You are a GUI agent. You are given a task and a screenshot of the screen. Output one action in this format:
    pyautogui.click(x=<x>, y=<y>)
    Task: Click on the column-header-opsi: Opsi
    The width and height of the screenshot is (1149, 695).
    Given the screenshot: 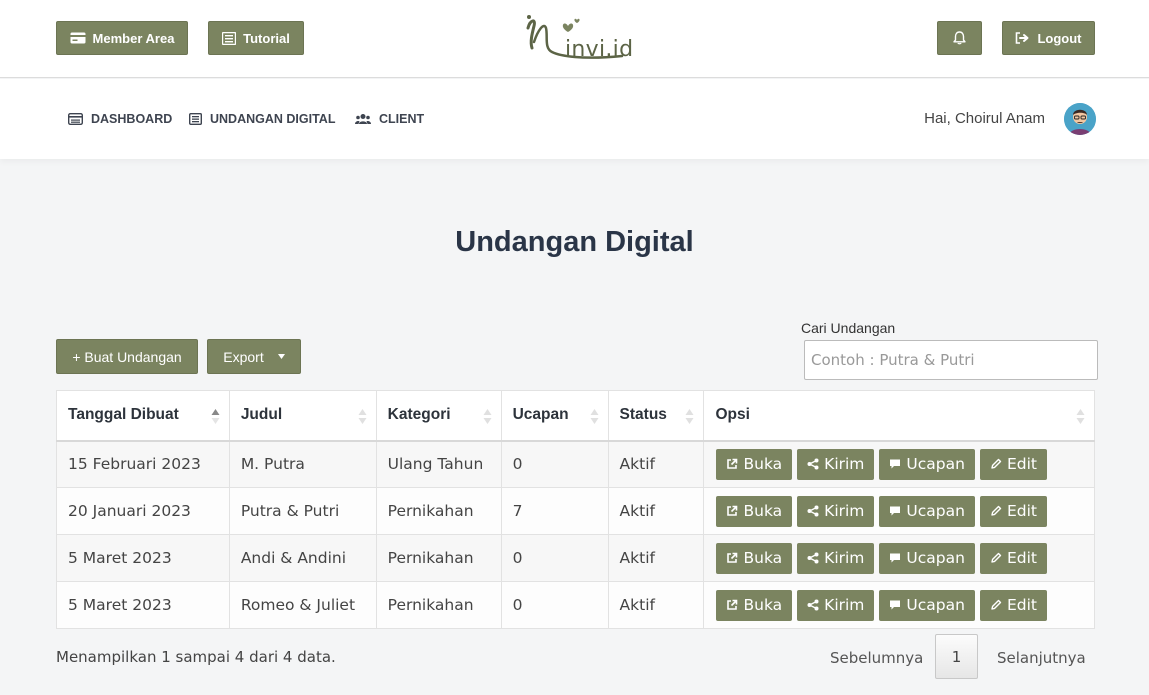 What is the action you would take?
    pyautogui.click(x=899, y=416)
    